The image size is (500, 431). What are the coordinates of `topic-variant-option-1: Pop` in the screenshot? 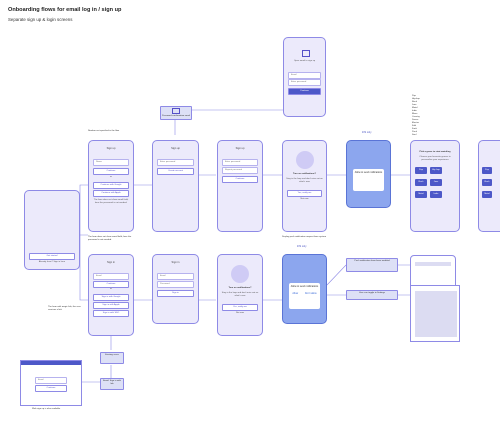 It's located at (487, 170).